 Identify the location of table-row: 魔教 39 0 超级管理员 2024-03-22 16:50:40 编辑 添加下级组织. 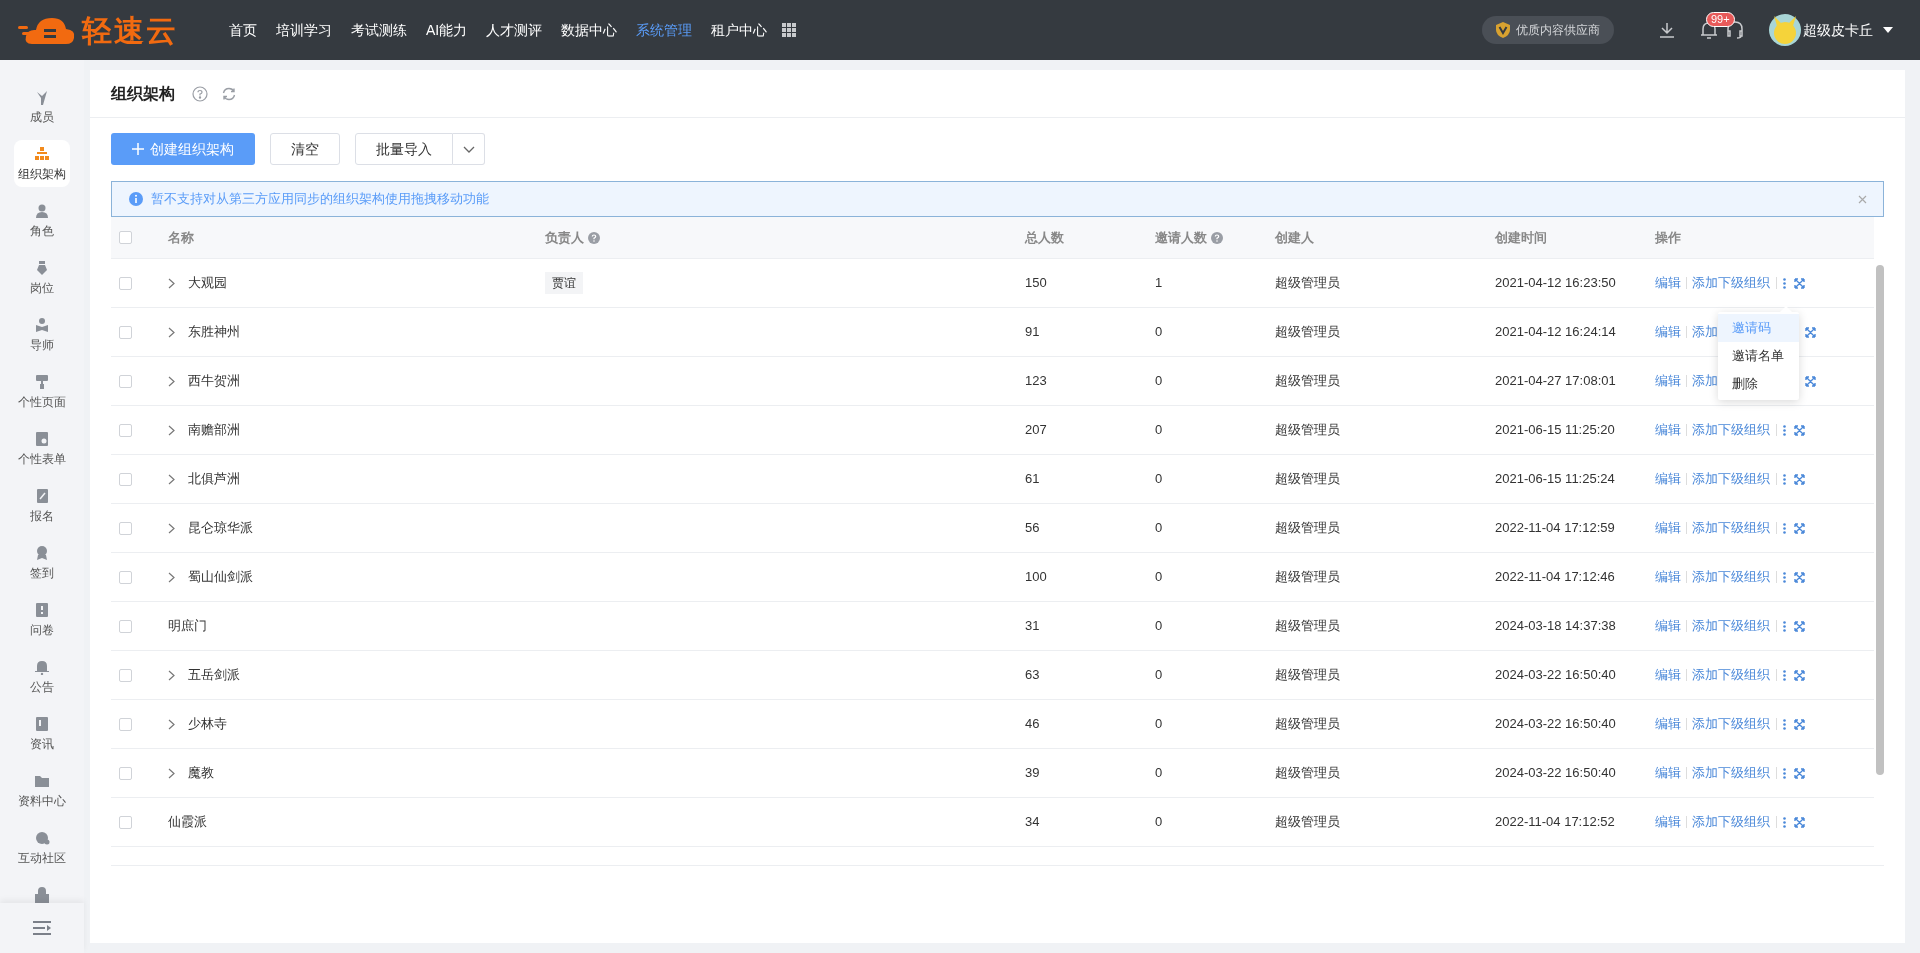
(992, 773).